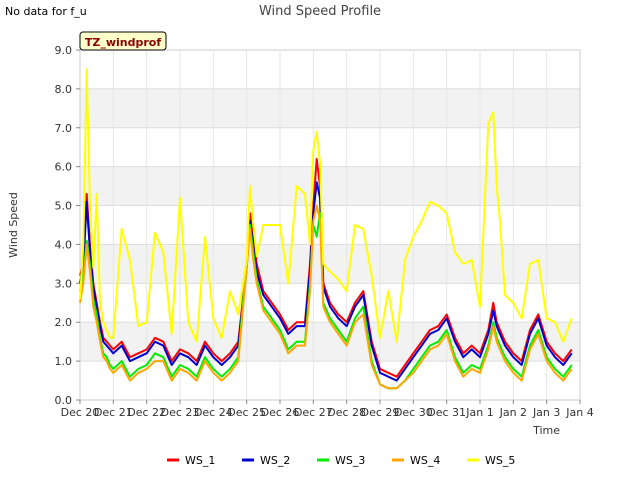 The image size is (640, 480). I want to click on y-tick-label: 5.0, so click(64, 206).